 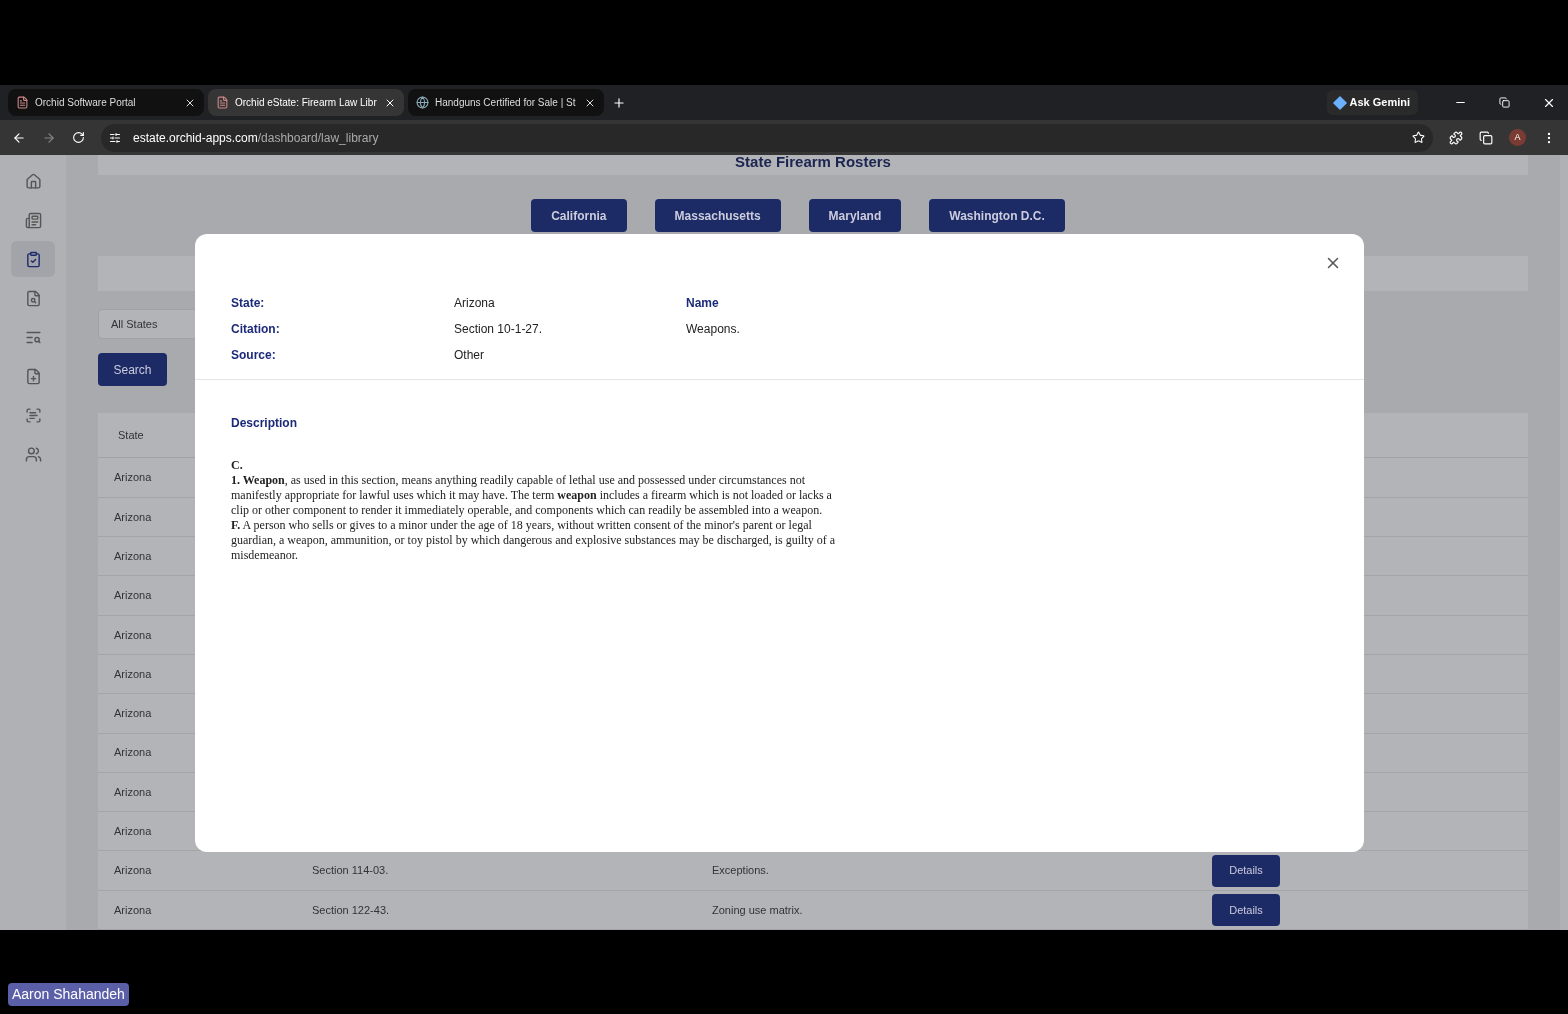 What do you see at coordinates (78, 137) in the screenshot?
I see `reload-icon` at bounding box center [78, 137].